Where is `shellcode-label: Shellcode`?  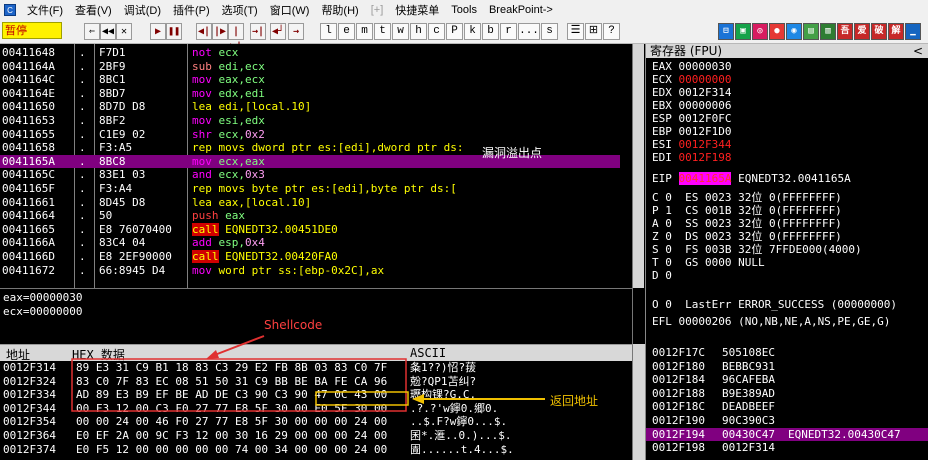 shellcode-label: Shellcode is located at coordinates (293, 325).